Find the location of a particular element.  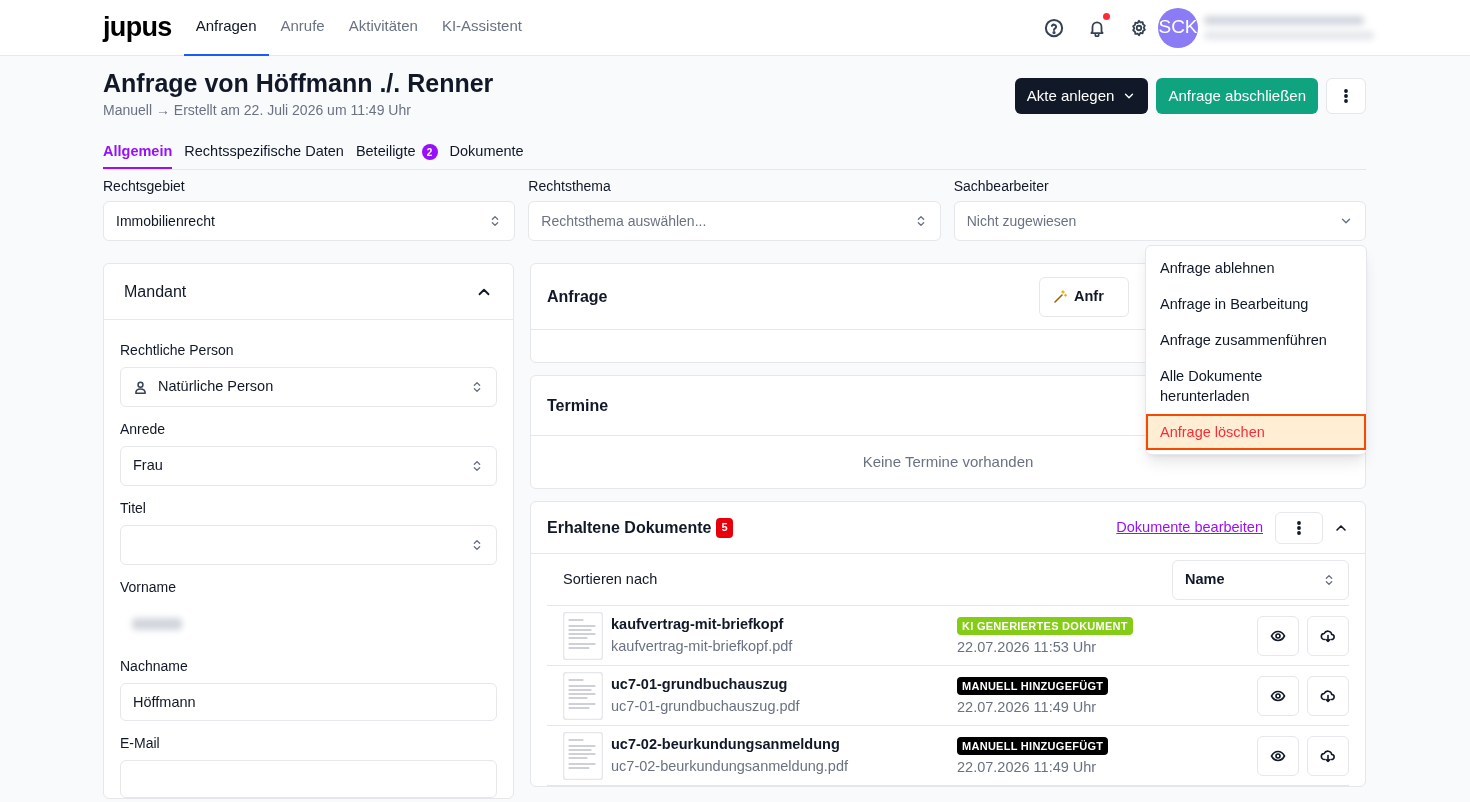

tab: Rechtsspezifische Daten is located at coordinates (264, 153).